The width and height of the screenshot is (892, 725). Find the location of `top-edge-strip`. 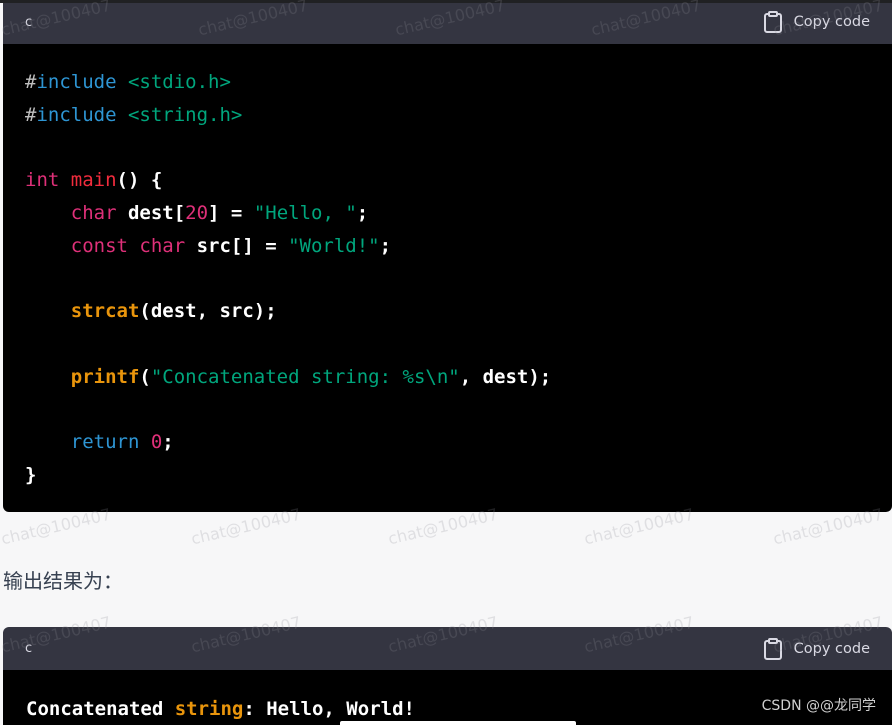

top-edge-strip is located at coordinates (446, 1).